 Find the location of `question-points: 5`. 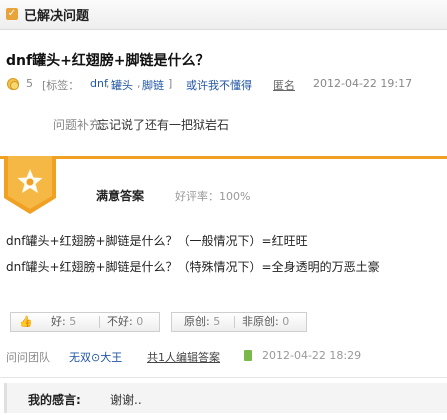

question-points: 5 is located at coordinates (29, 83).